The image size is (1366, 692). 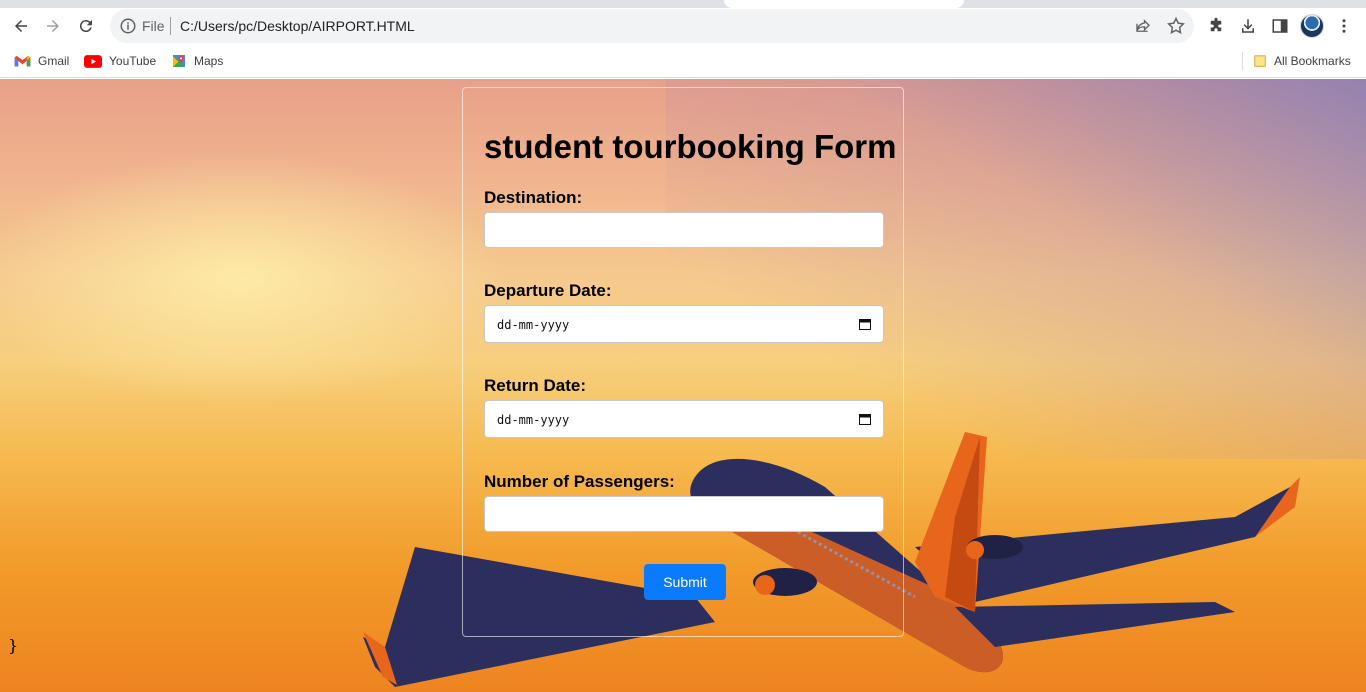 I want to click on return-date-label: Return Date:, so click(x=535, y=385).